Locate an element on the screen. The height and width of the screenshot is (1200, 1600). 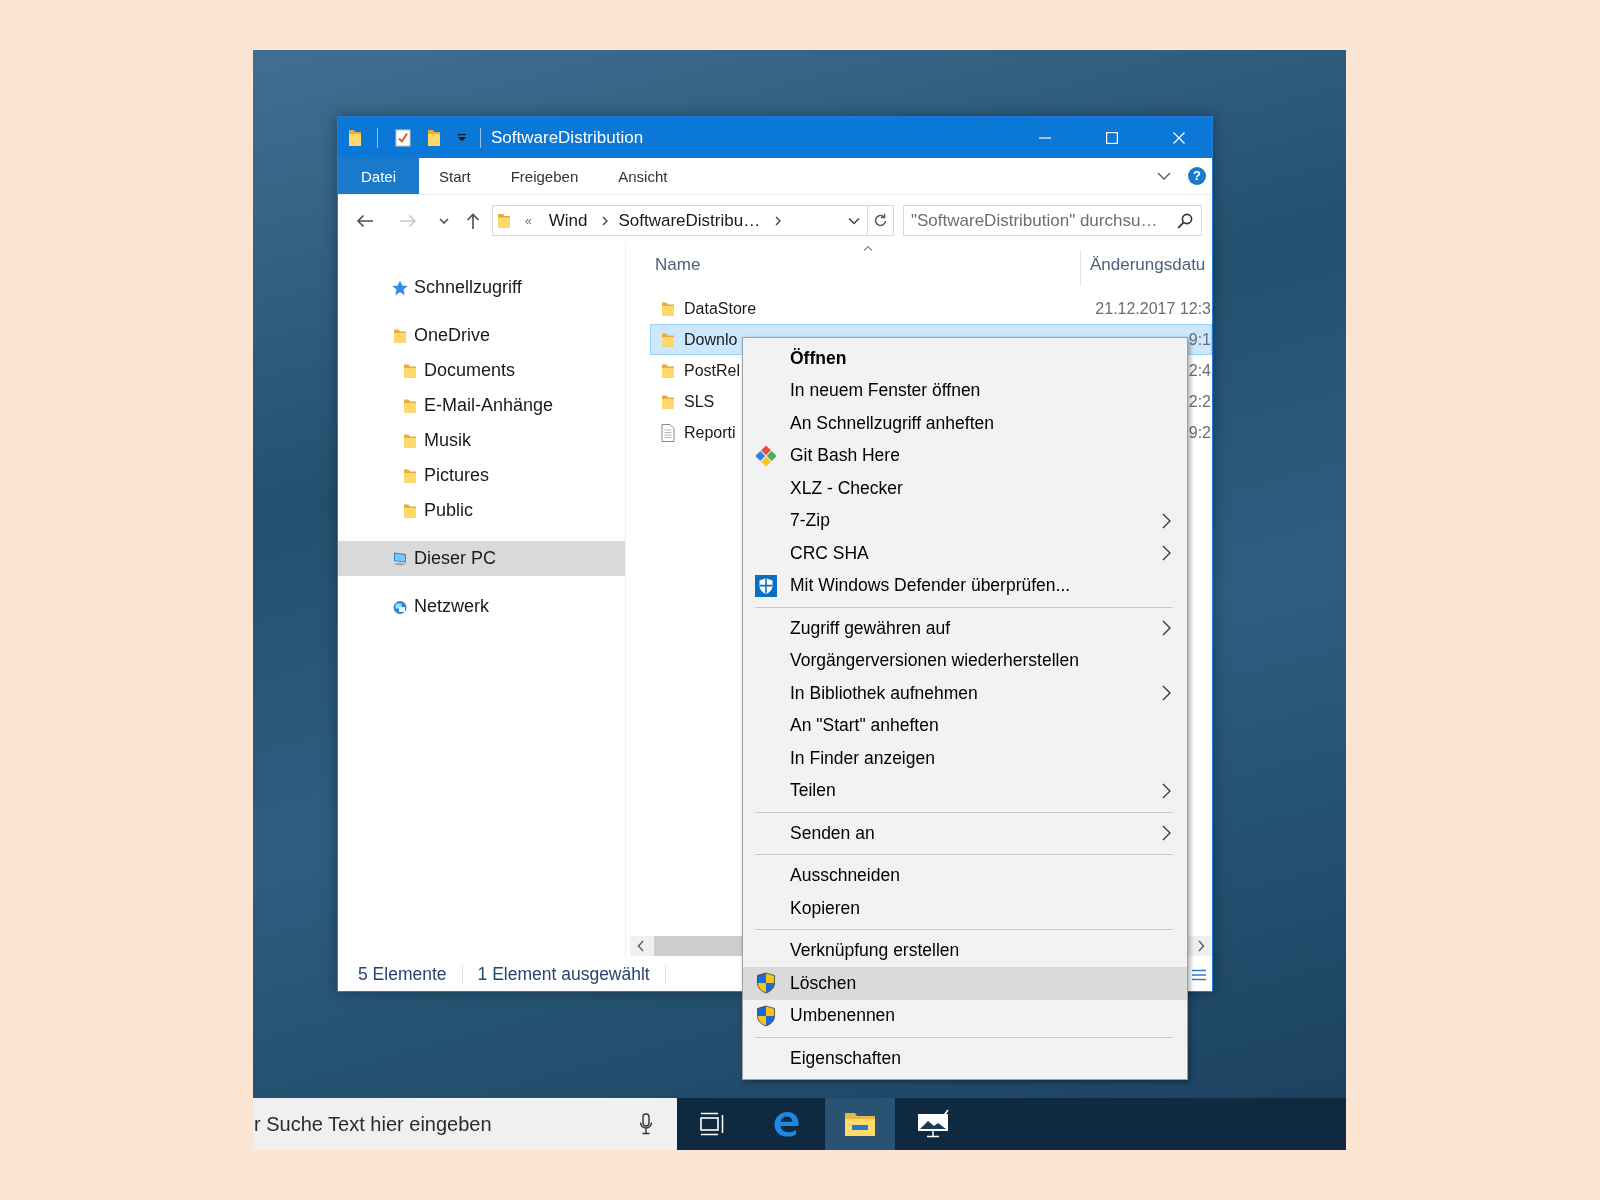
window-title: SoftwareDistribution is located at coordinates (567, 137).